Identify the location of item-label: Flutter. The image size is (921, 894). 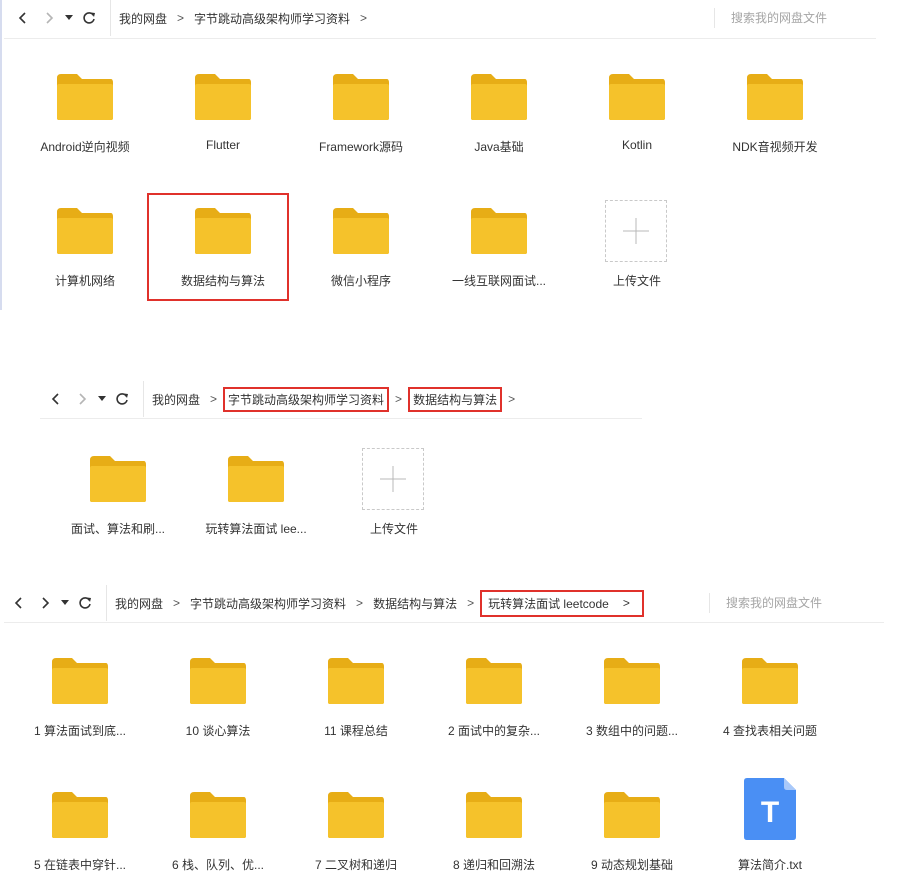
(222, 145).